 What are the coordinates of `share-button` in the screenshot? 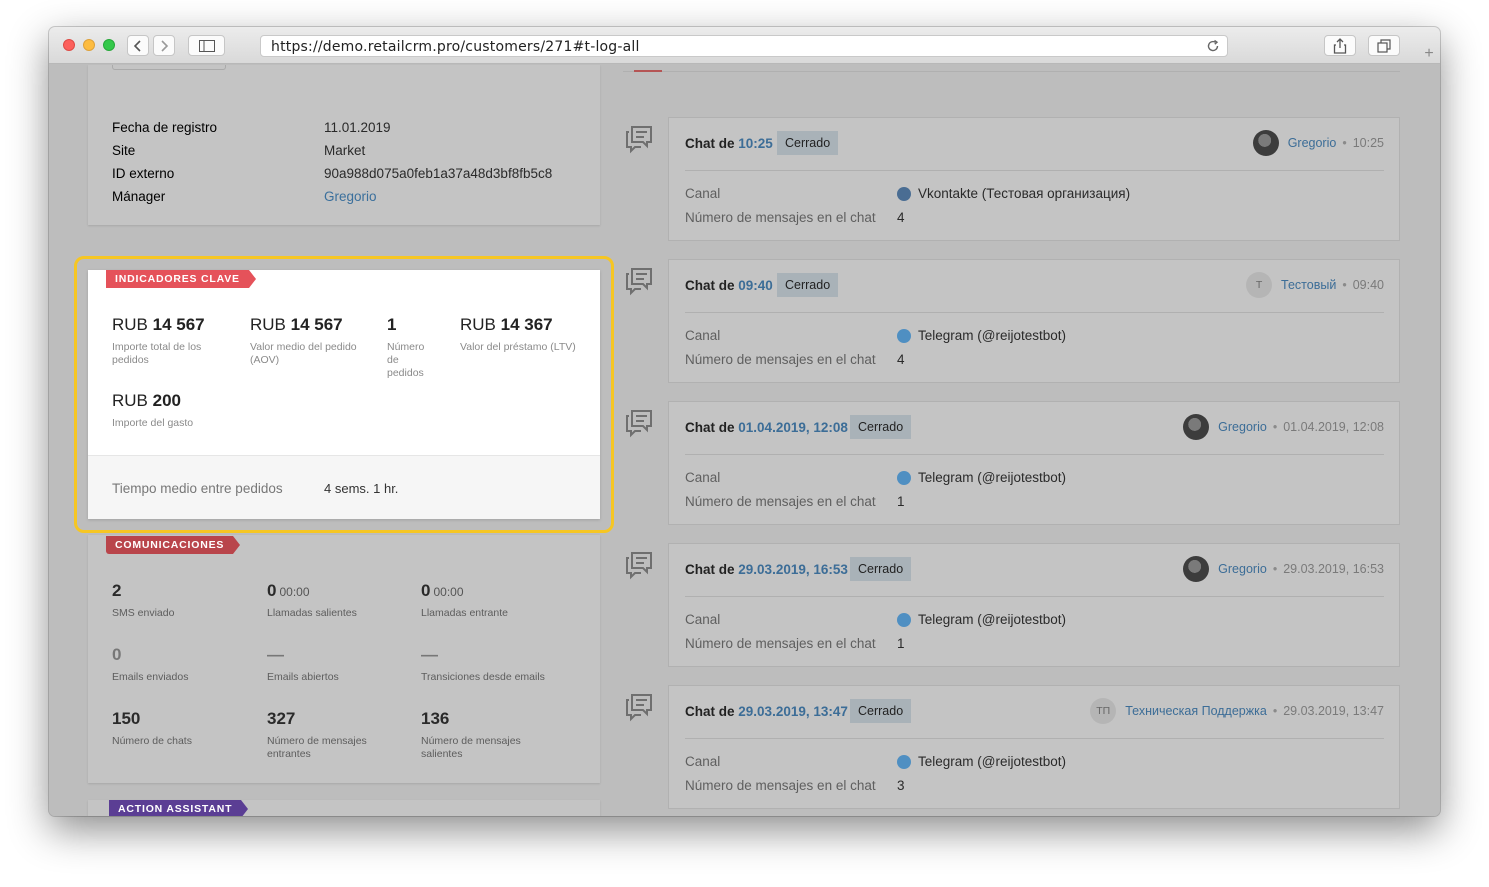 It's located at (1340, 45).